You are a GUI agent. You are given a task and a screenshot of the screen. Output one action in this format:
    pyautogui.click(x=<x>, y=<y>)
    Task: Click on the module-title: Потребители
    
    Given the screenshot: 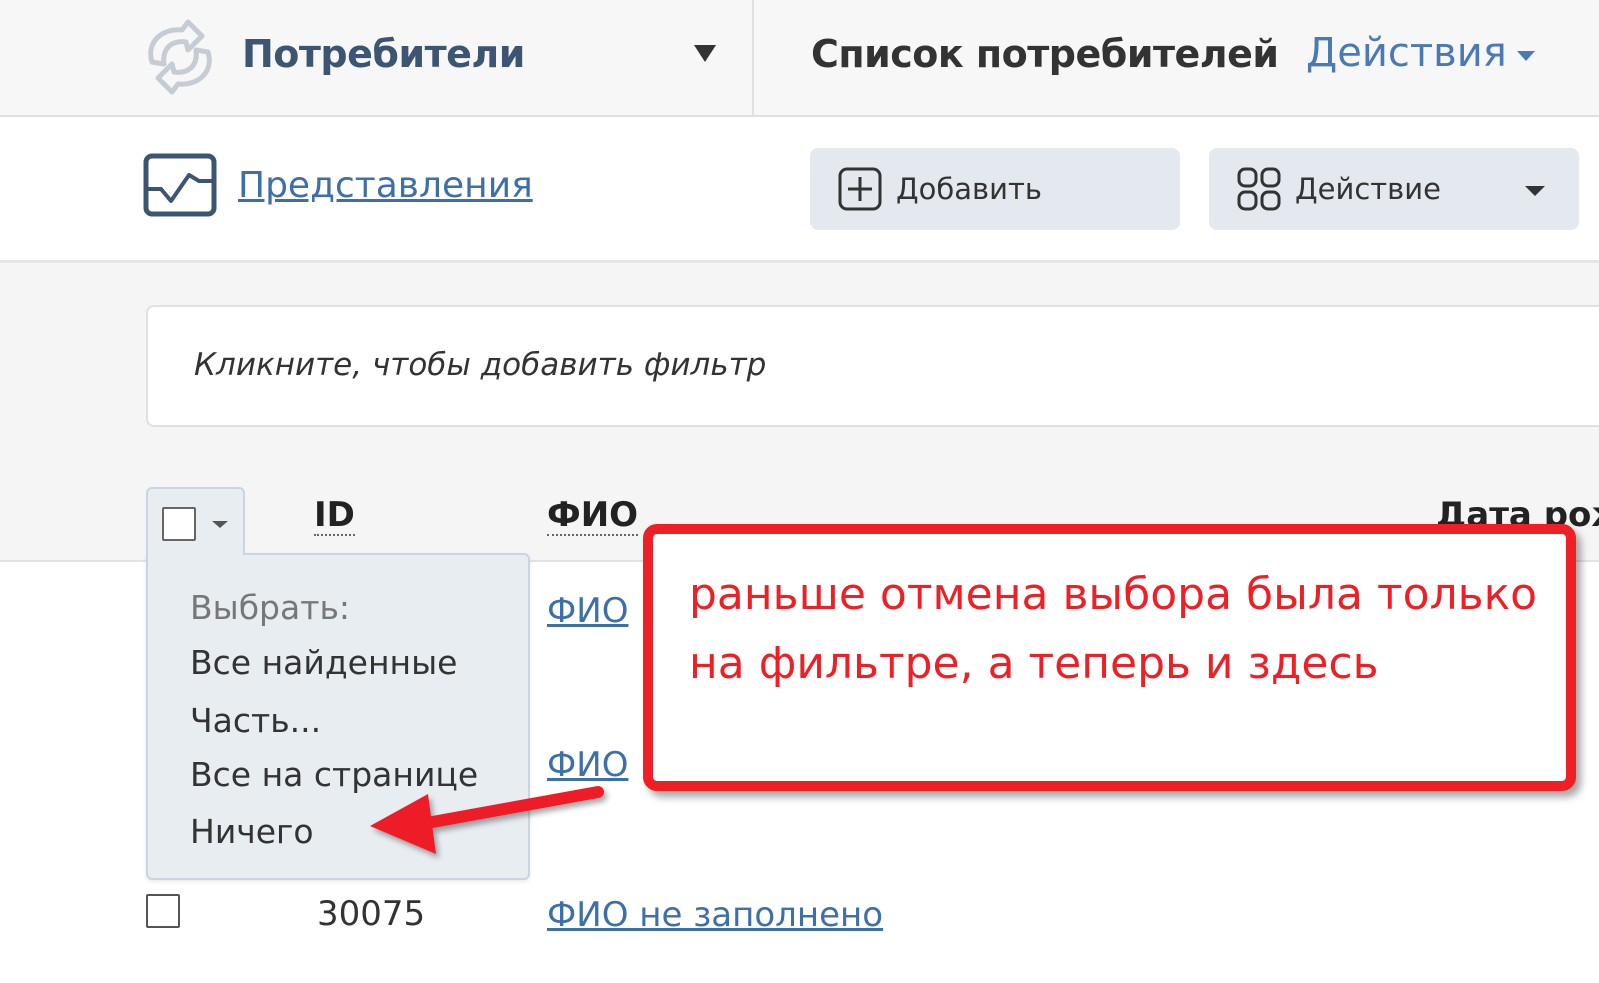 What is the action you would take?
    pyautogui.click(x=383, y=54)
    